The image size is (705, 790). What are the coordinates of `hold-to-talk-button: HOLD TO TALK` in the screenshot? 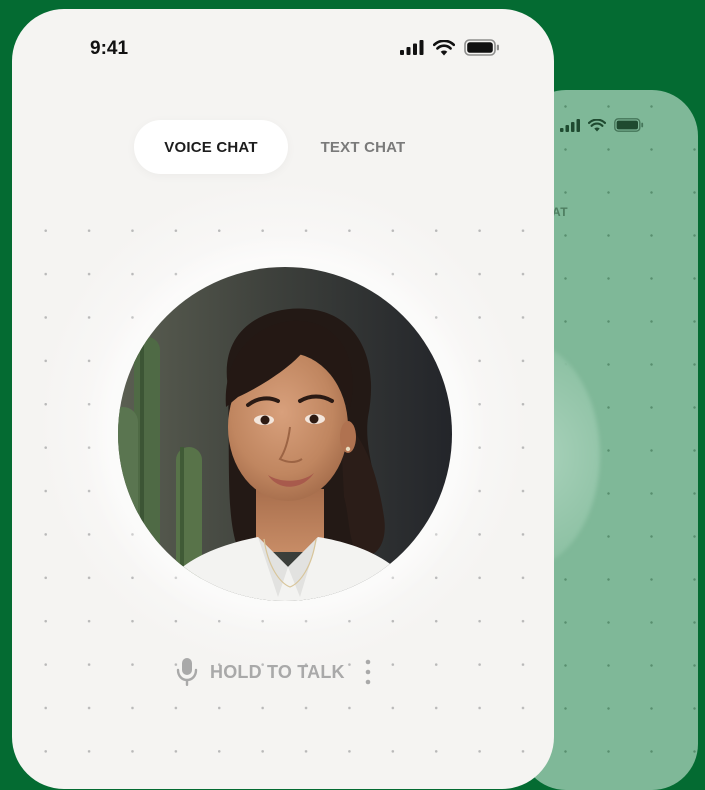 It's located at (260, 672).